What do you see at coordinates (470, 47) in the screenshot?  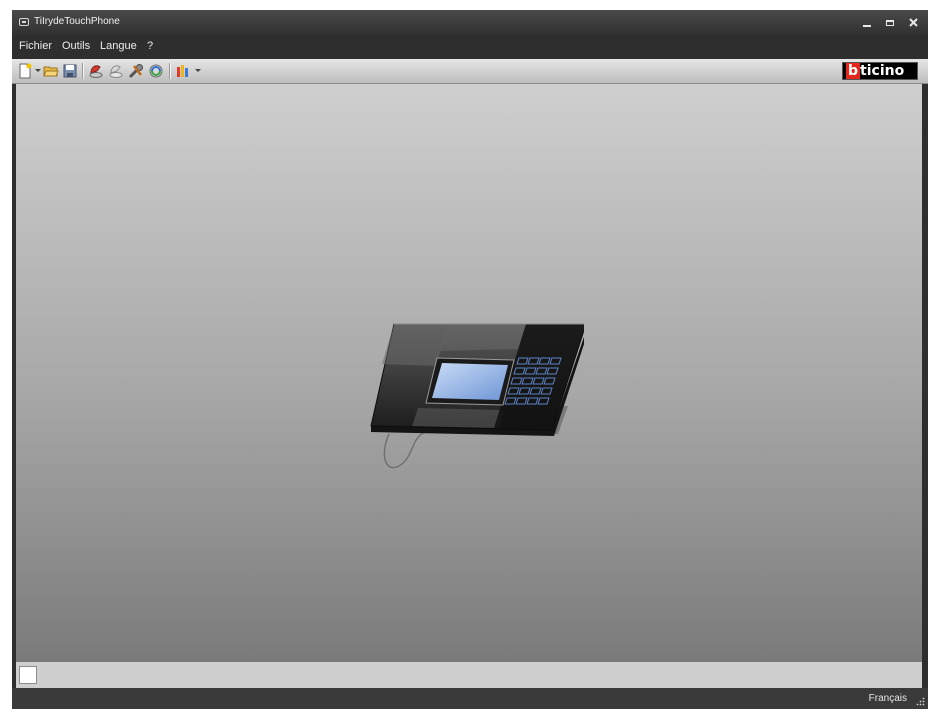 I see `menu-bar: Fichier Outils Langue ?` at bounding box center [470, 47].